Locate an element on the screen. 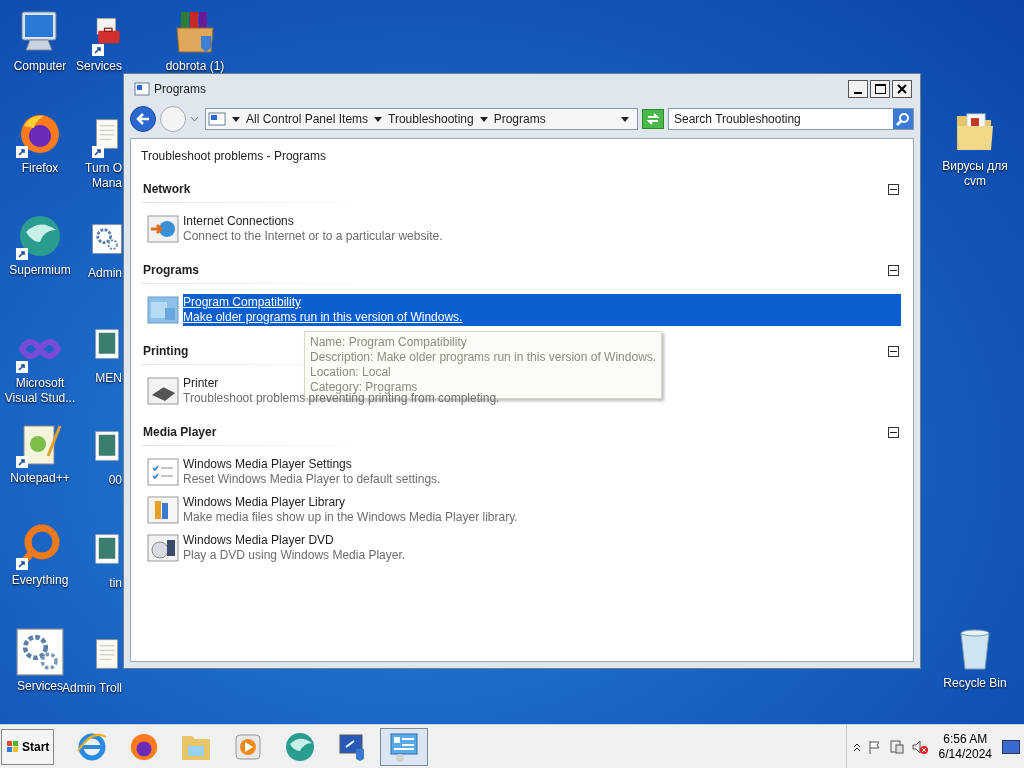 The height and width of the screenshot is (768, 1024). selected-item-highlight: Program Compatibility Make older programs run in this version of Windows. is located at coordinates (542, 310).